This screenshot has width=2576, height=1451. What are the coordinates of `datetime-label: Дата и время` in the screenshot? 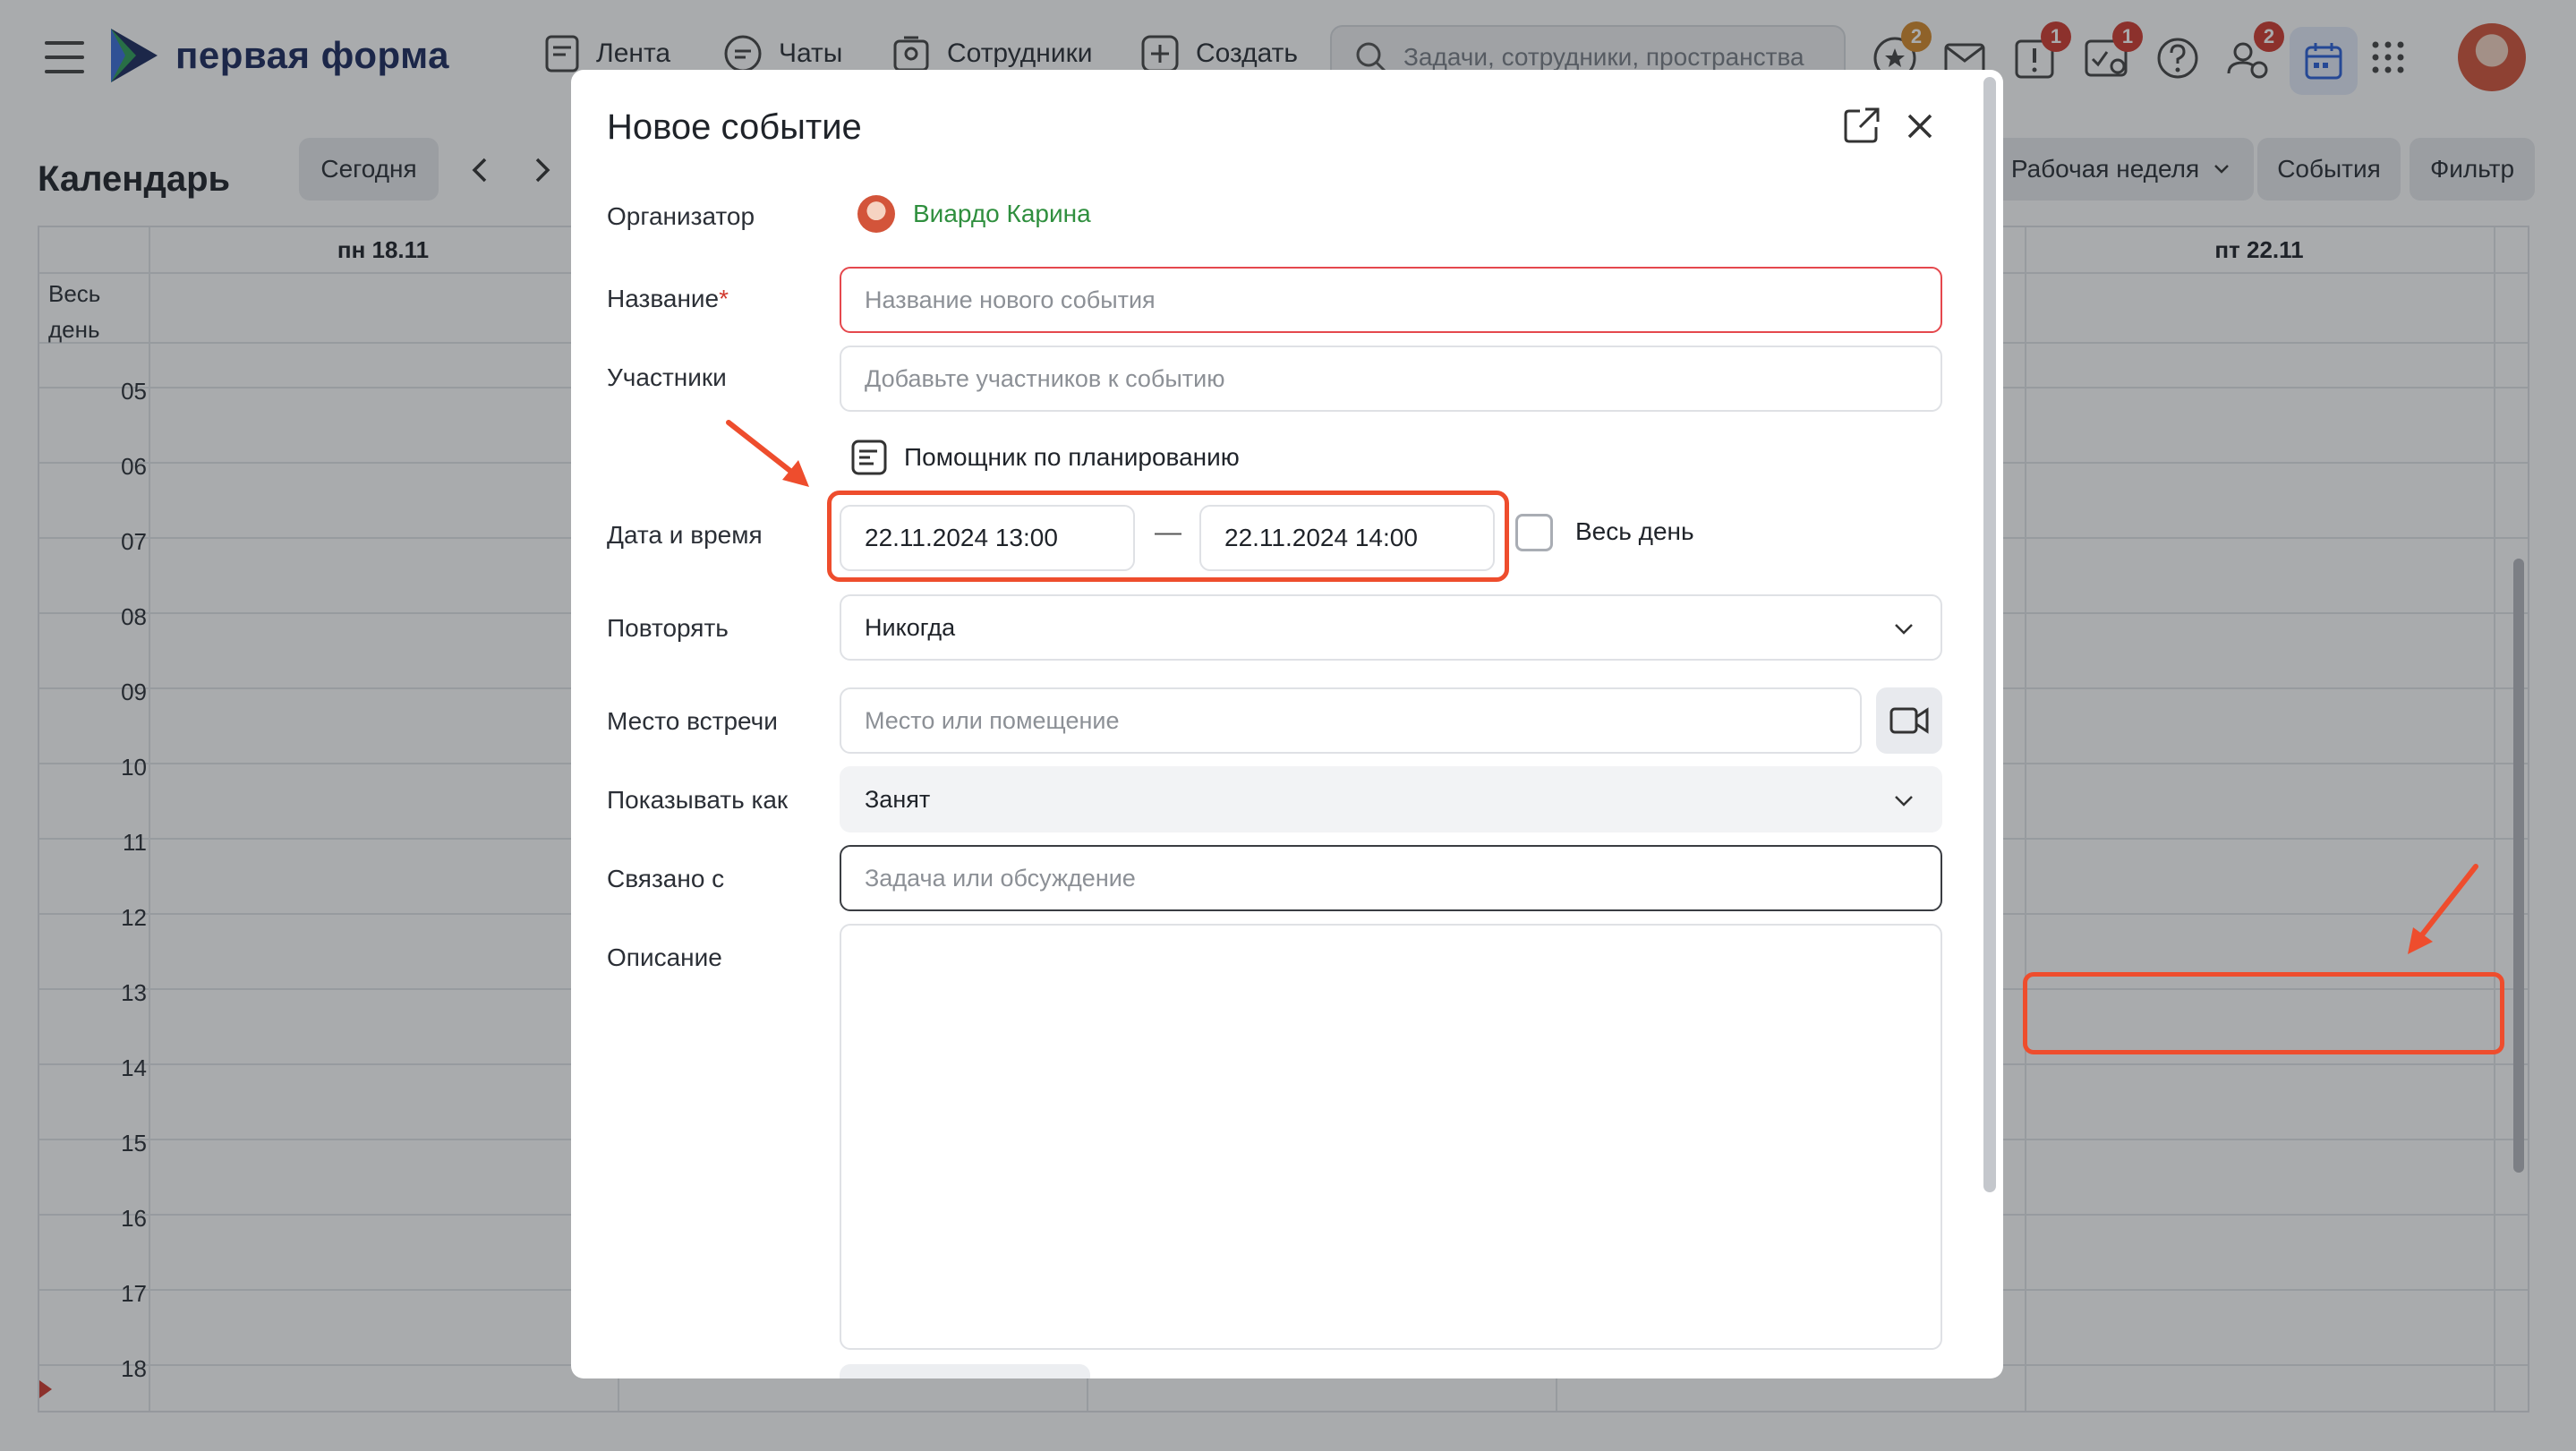 It's located at (685, 535).